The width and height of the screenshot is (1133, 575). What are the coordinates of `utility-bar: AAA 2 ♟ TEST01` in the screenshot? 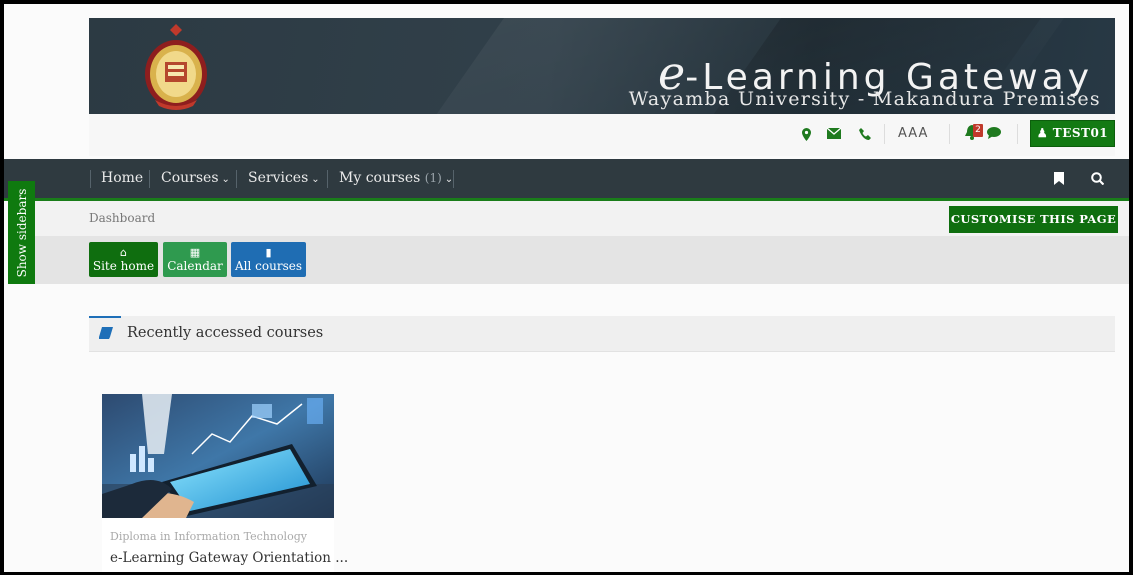 It's located at (602, 135).